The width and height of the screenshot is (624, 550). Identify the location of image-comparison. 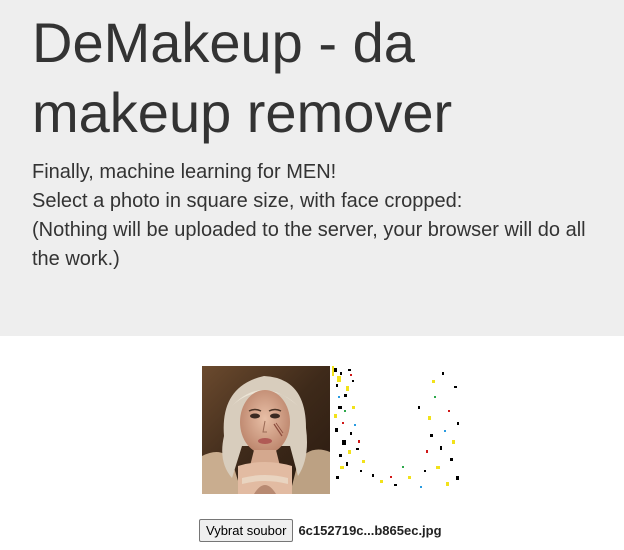
(332, 430).